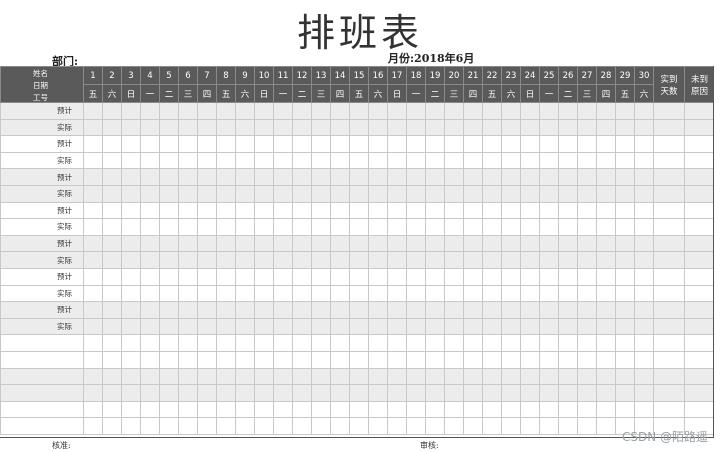 Image resolution: width=720 pixels, height=452 pixels. What do you see at coordinates (42, 359) in the screenshot?
I see `row-label-cell` at bounding box center [42, 359].